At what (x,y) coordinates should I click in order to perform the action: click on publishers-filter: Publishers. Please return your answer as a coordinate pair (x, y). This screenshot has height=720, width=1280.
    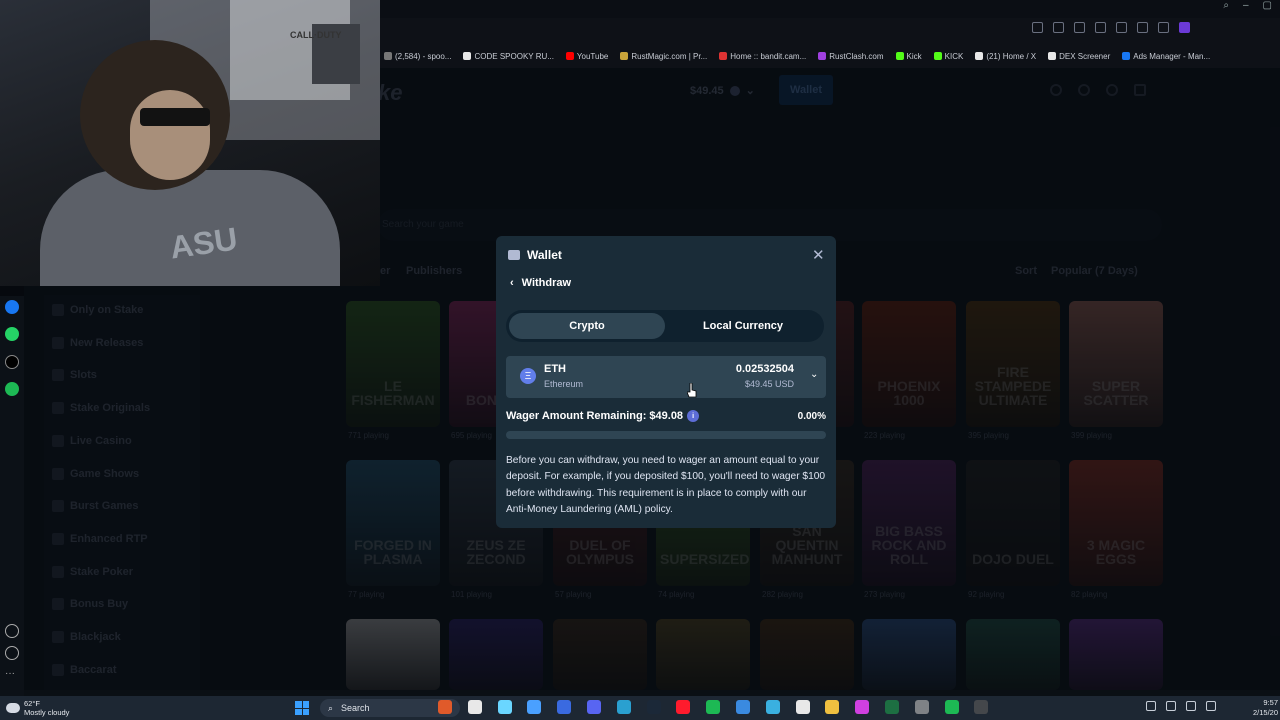
    Looking at the image, I should click on (434, 271).